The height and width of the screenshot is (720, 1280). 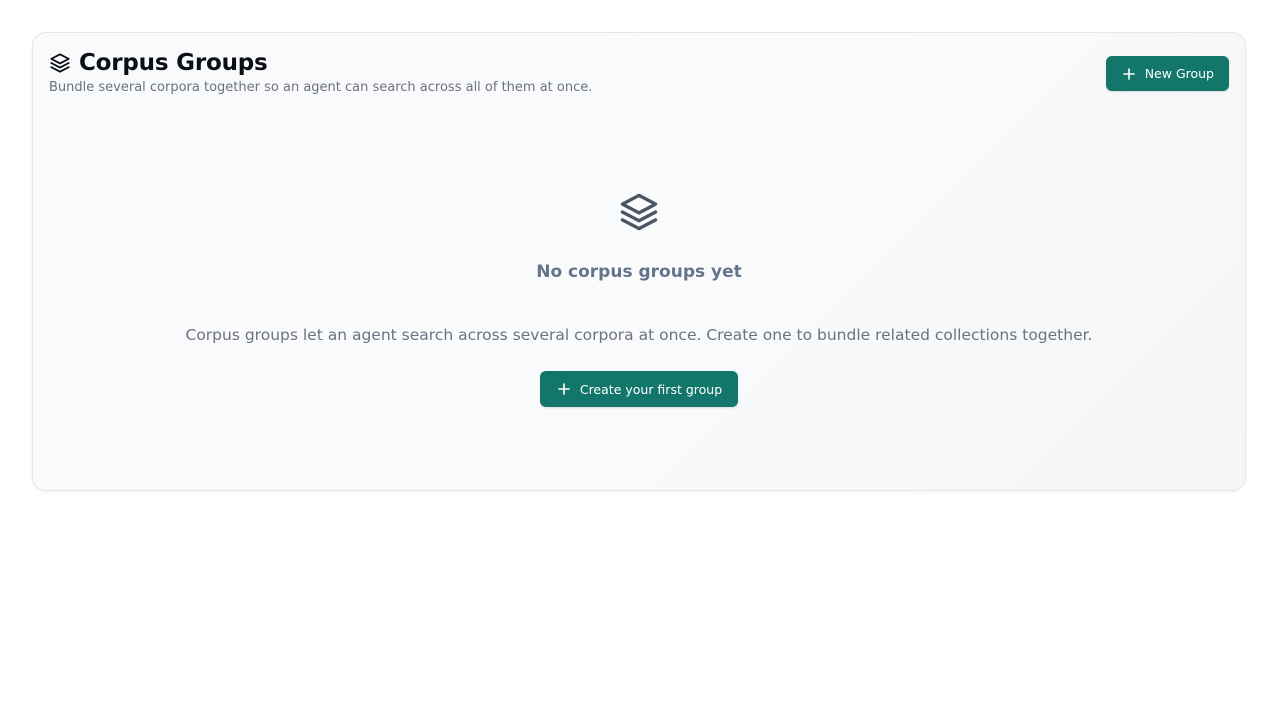 I want to click on create-first-group-label: Create your first group, so click(x=651, y=389).